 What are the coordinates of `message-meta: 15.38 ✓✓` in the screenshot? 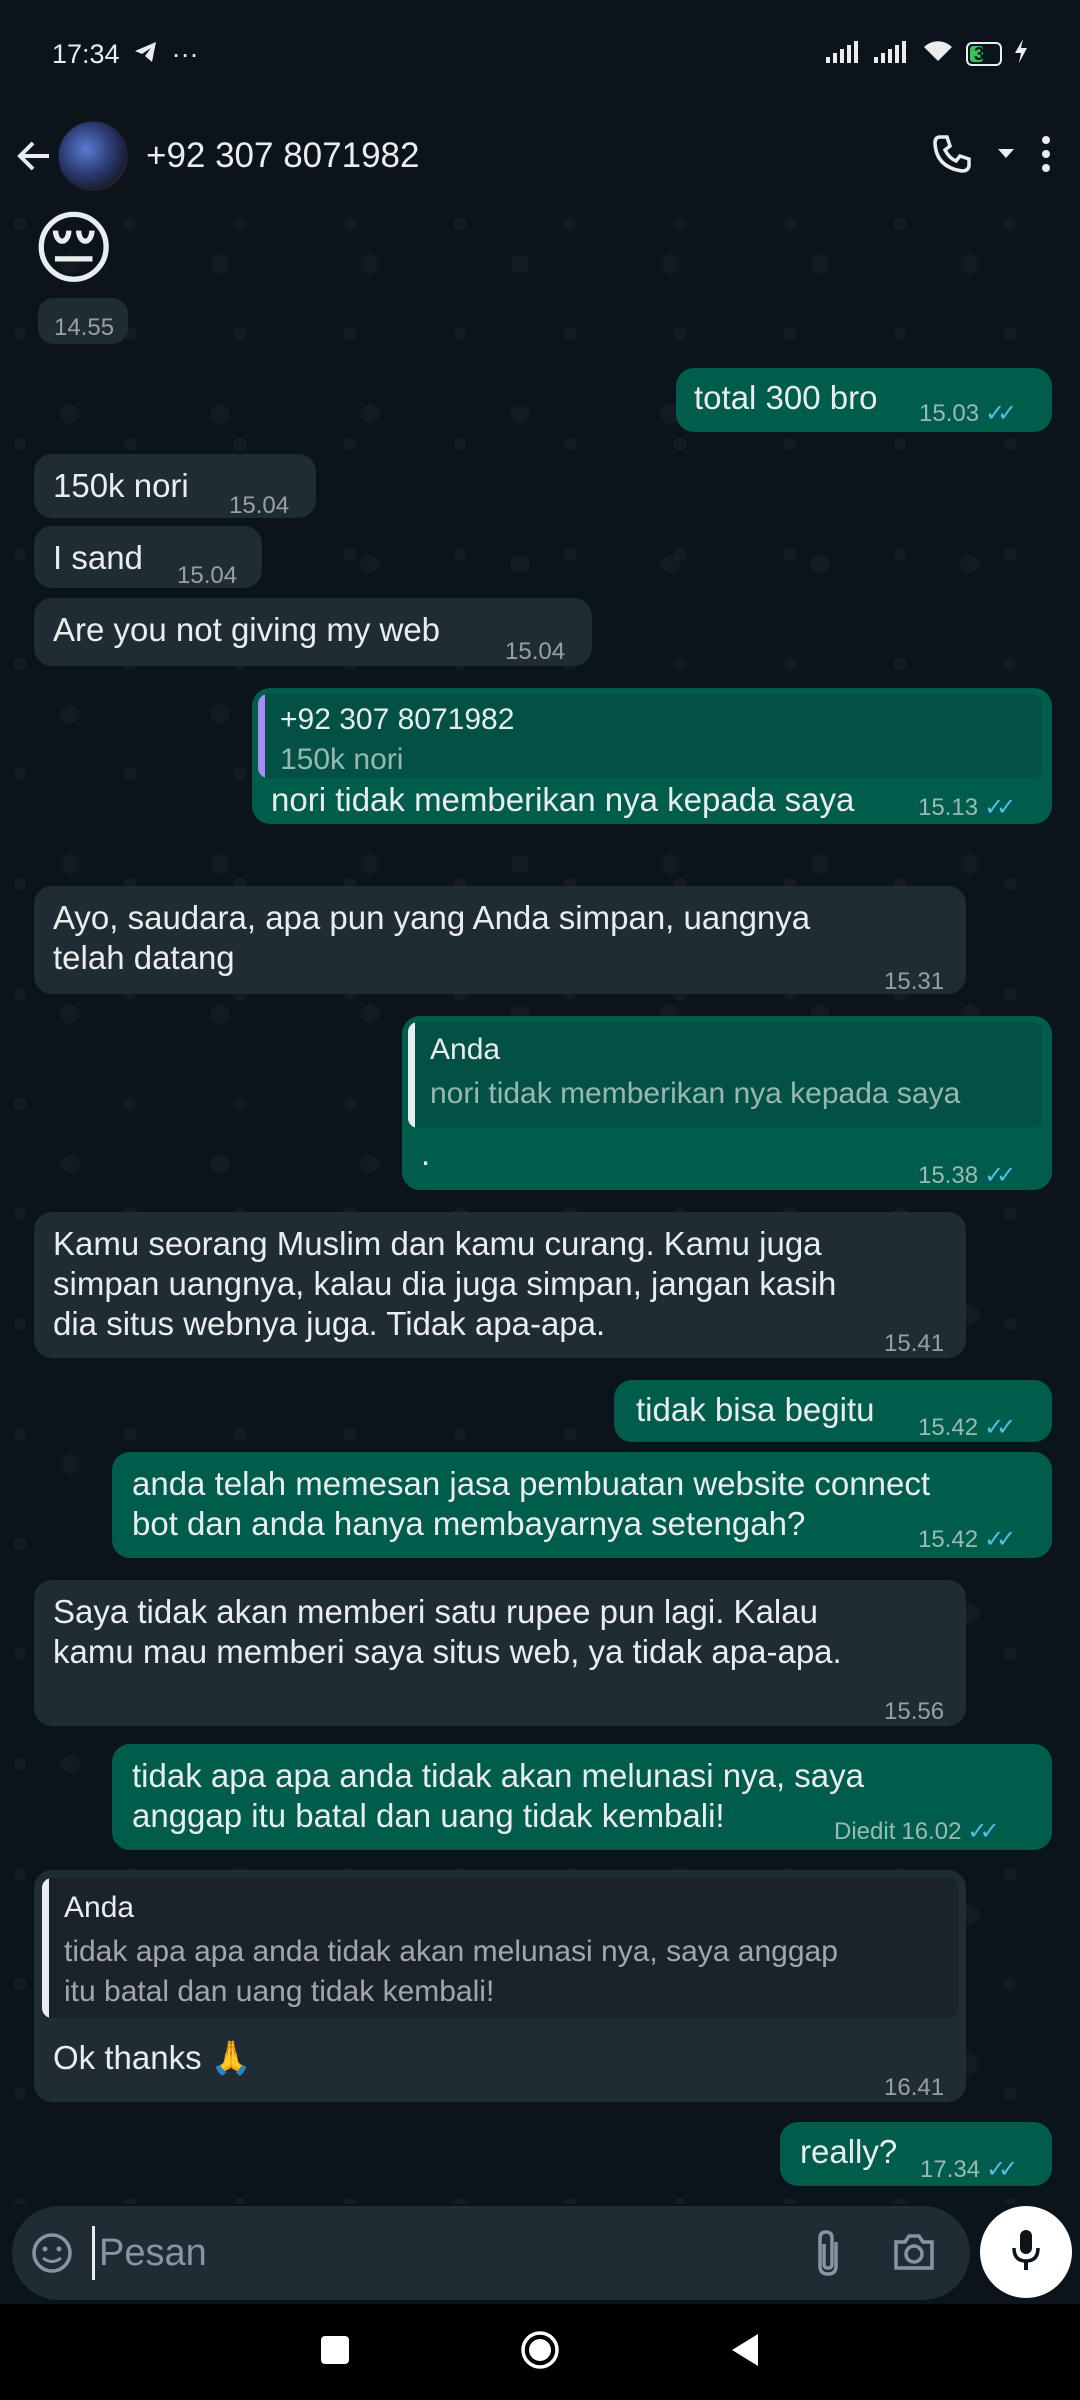 It's located at (967, 1176).